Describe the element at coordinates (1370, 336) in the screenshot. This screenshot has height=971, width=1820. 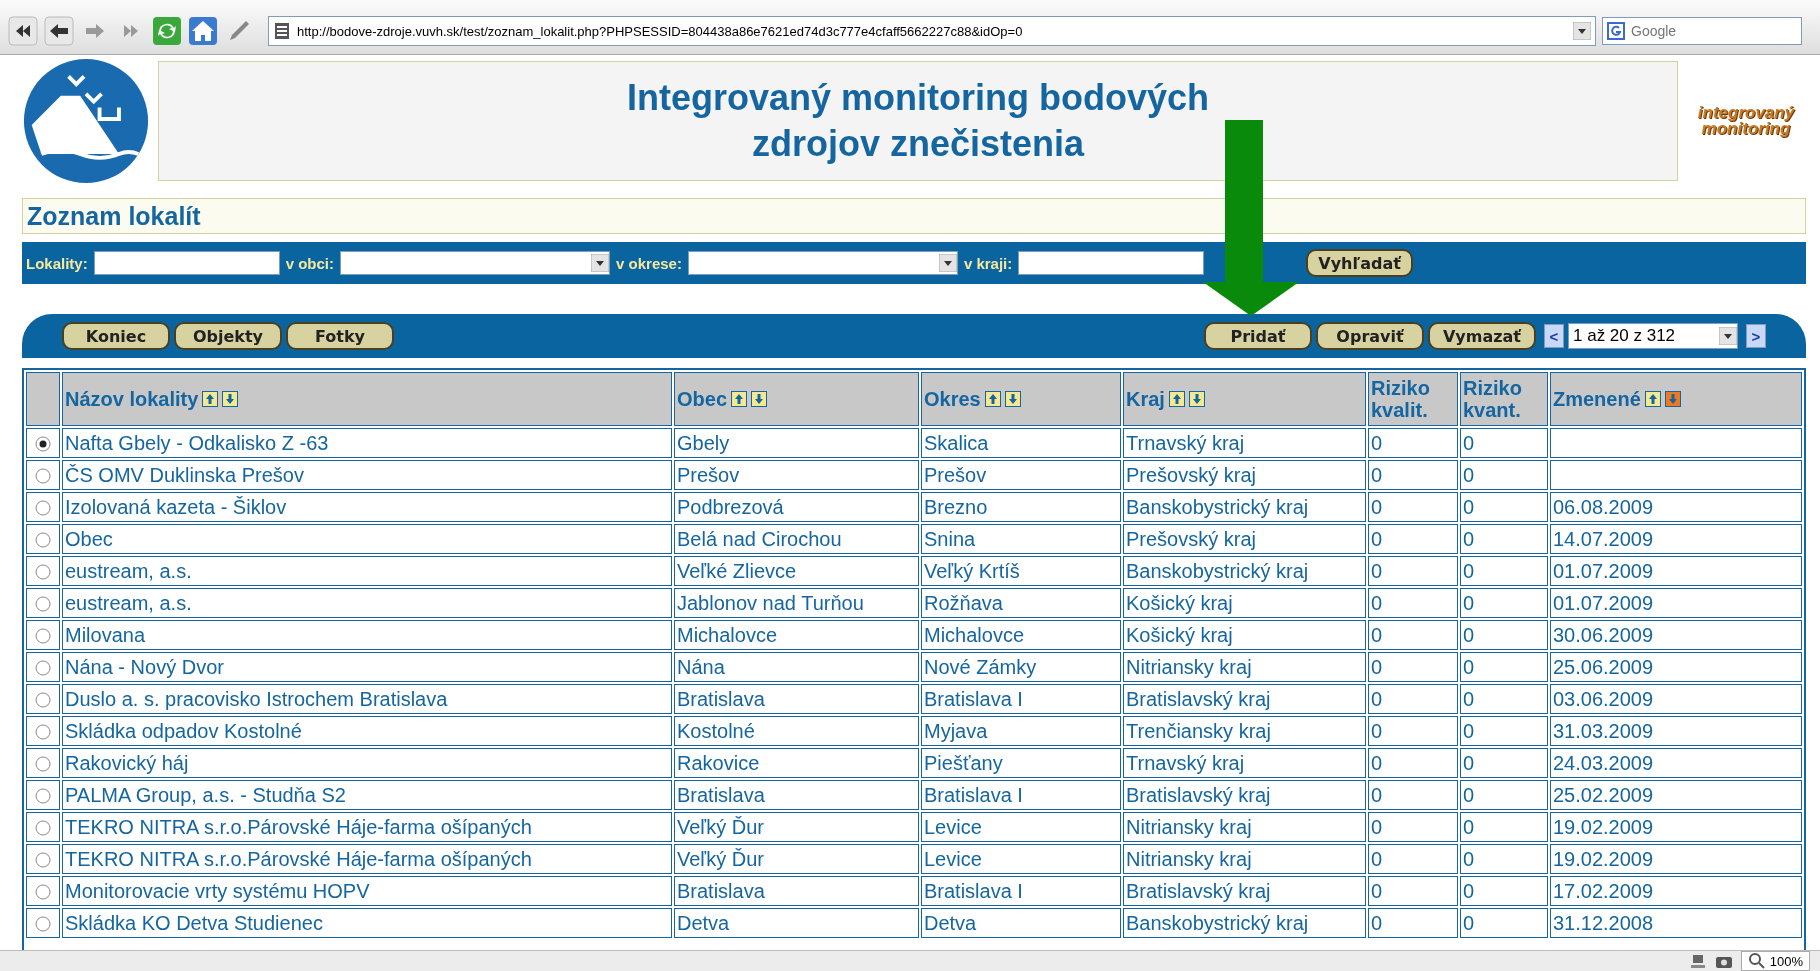
I see `toolbar-button: Opraviť` at that location.